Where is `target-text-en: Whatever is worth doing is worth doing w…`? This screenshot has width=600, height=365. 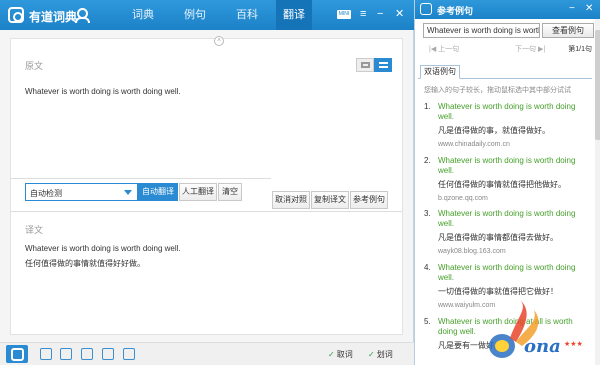 target-text-en: Whatever is worth doing is worth doing w… is located at coordinates (103, 248).